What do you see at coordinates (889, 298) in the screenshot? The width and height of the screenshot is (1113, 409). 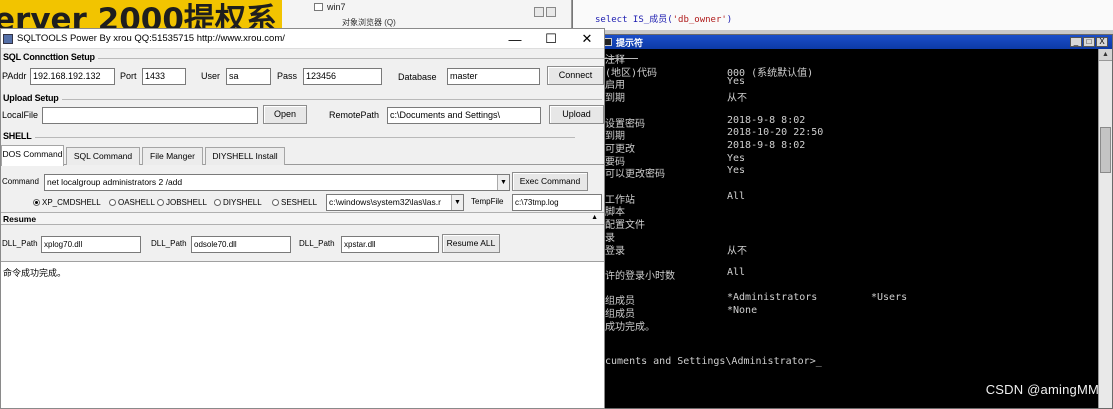 I see `cmd-line-value: *Users` at bounding box center [889, 298].